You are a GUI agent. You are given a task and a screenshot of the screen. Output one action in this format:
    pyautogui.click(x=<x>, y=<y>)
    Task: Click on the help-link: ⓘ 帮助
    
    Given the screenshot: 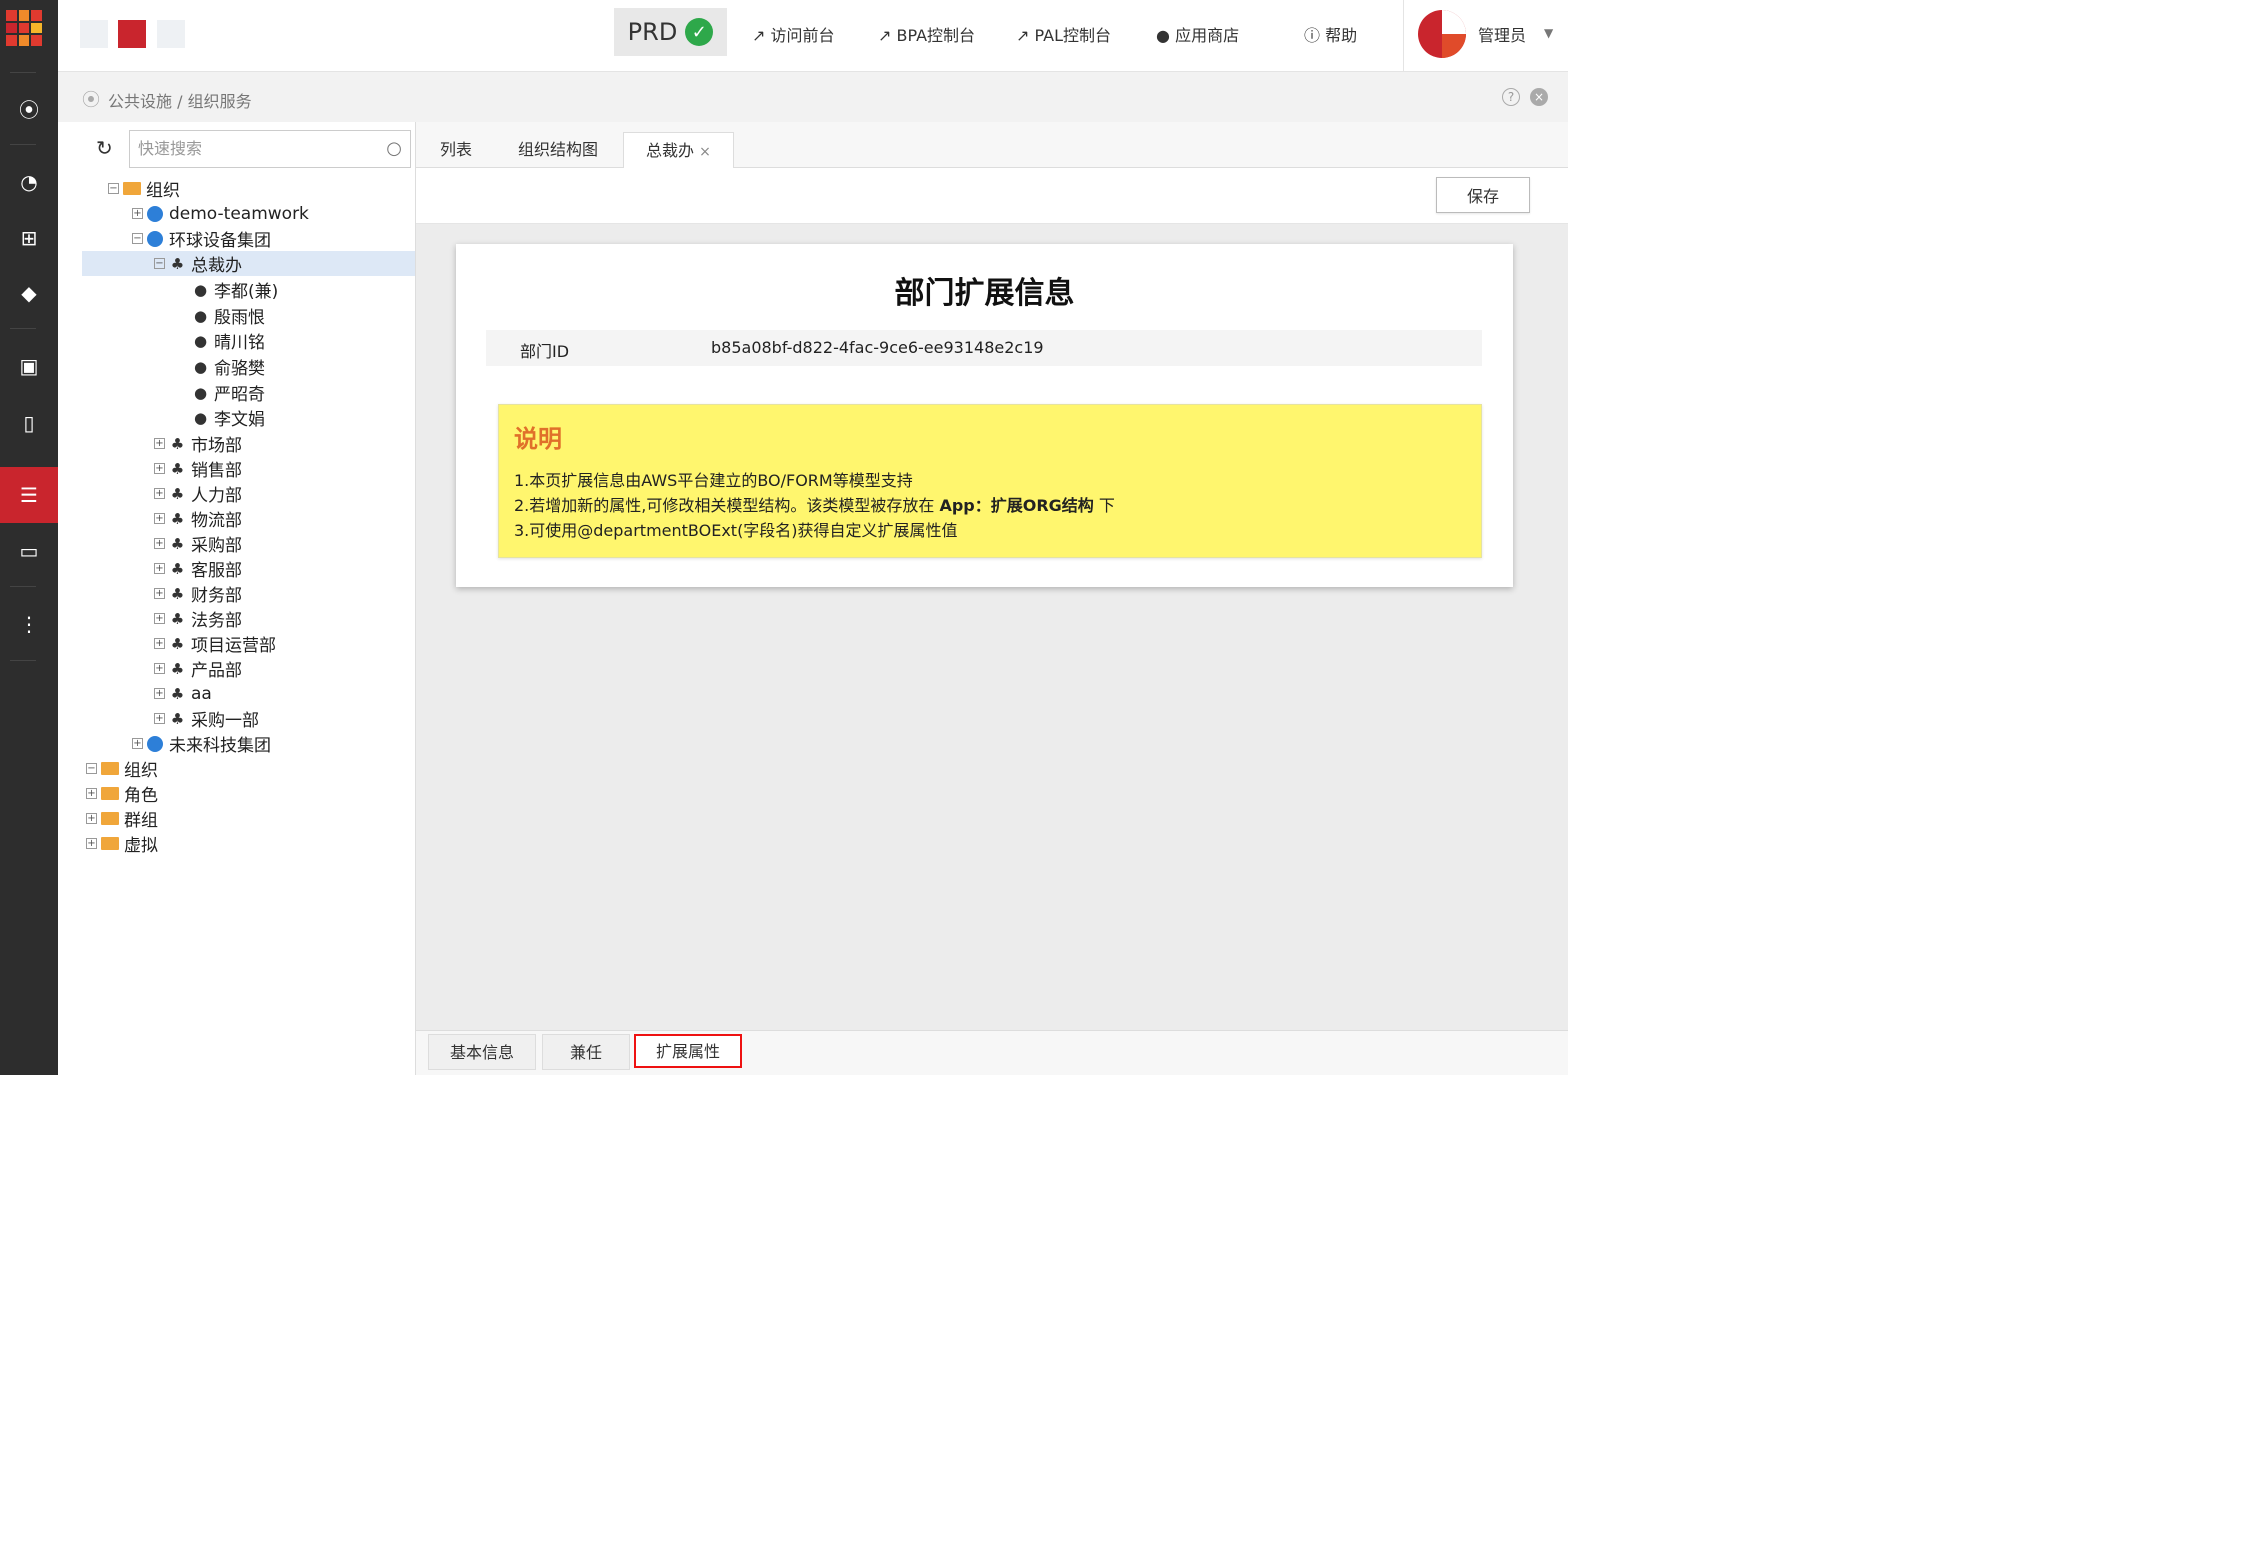 What is the action you would take?
    pyautogui.click(x=1330, y=34)
    